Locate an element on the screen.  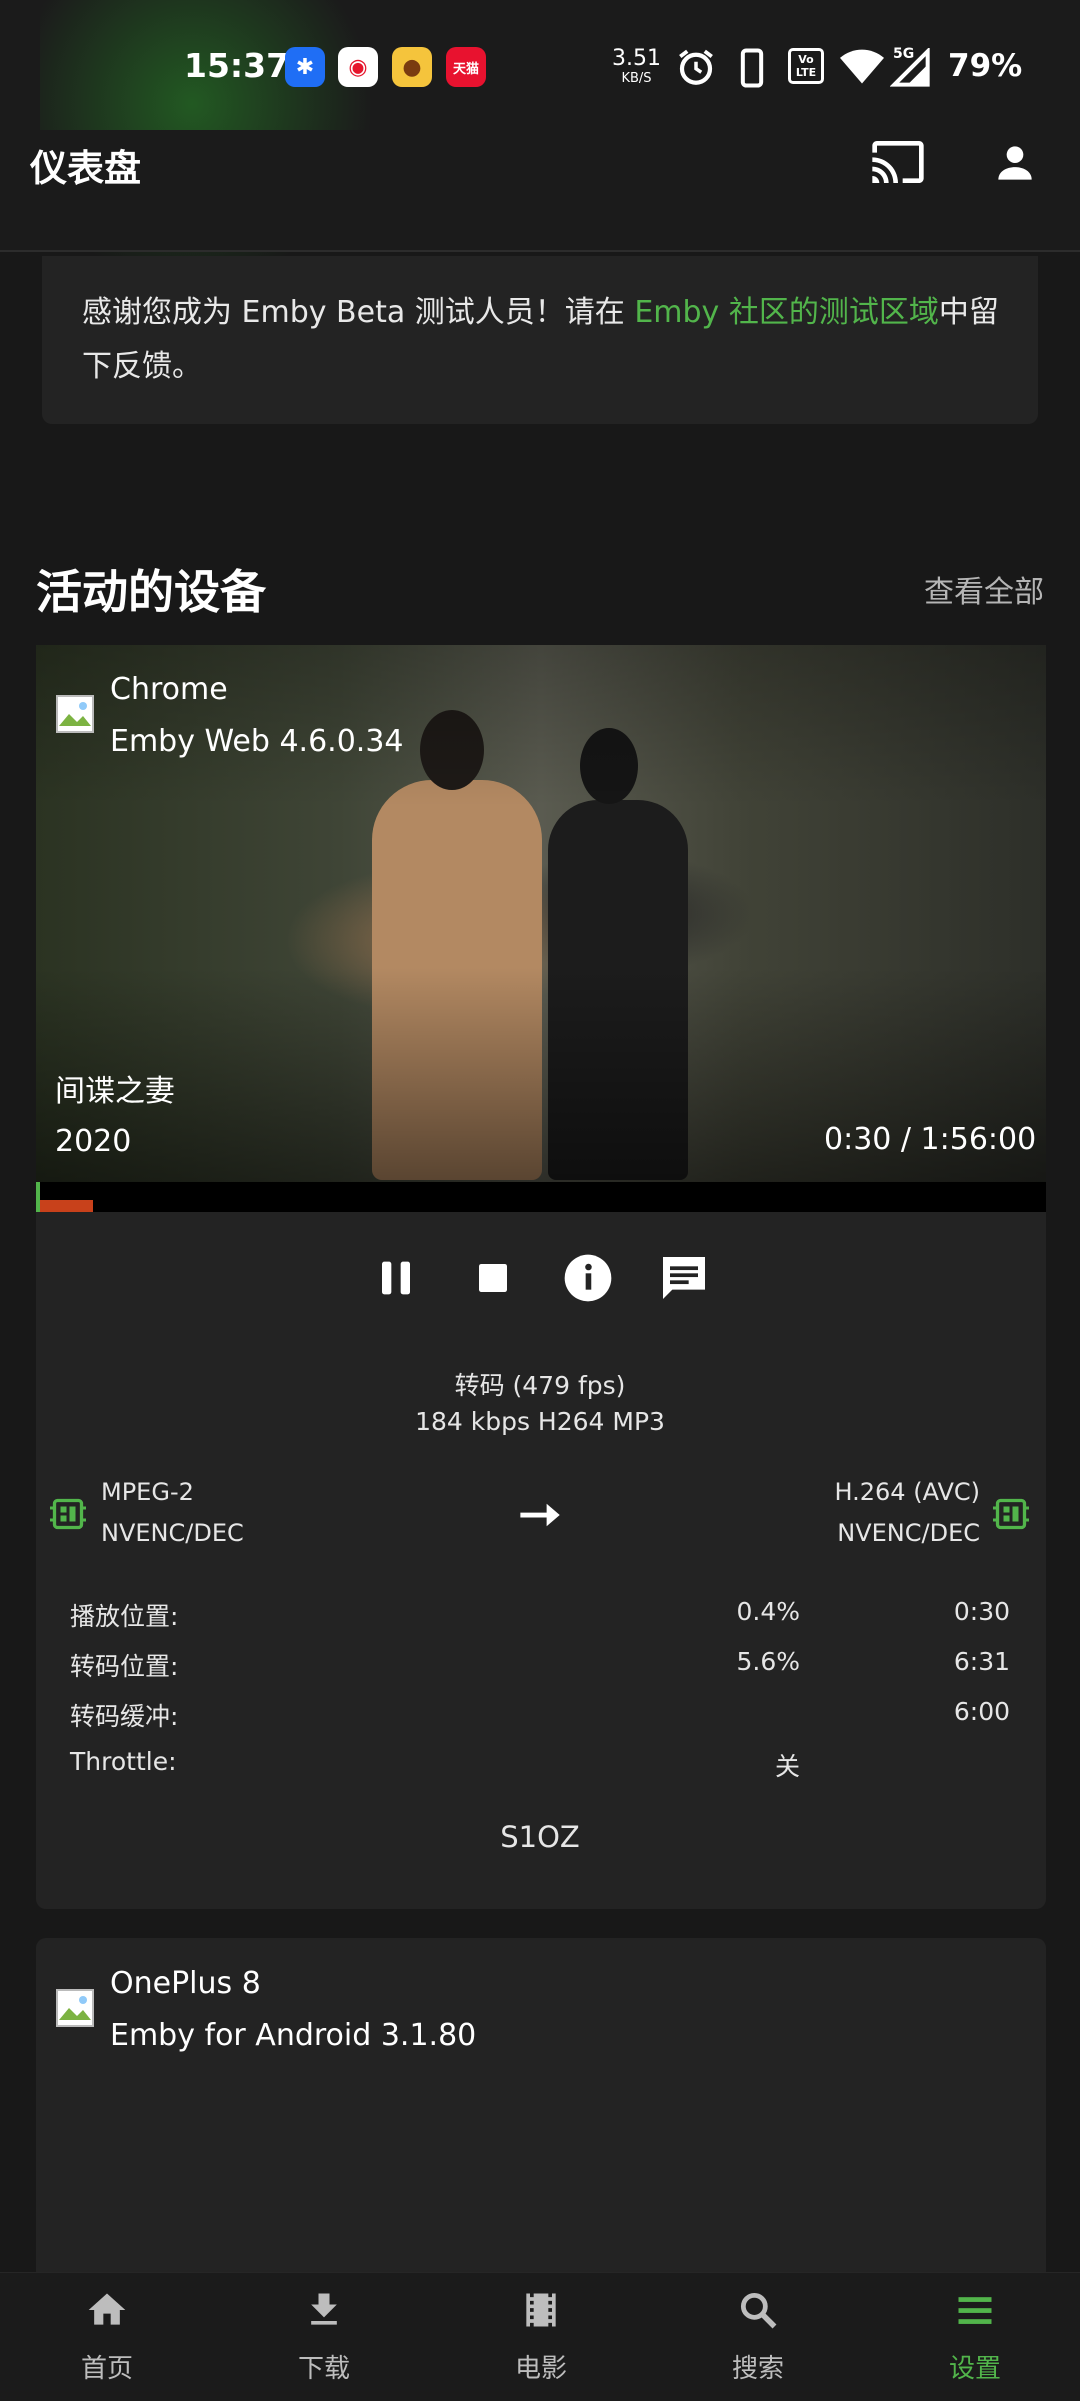
message-button is located at coordinates (684, 1278).